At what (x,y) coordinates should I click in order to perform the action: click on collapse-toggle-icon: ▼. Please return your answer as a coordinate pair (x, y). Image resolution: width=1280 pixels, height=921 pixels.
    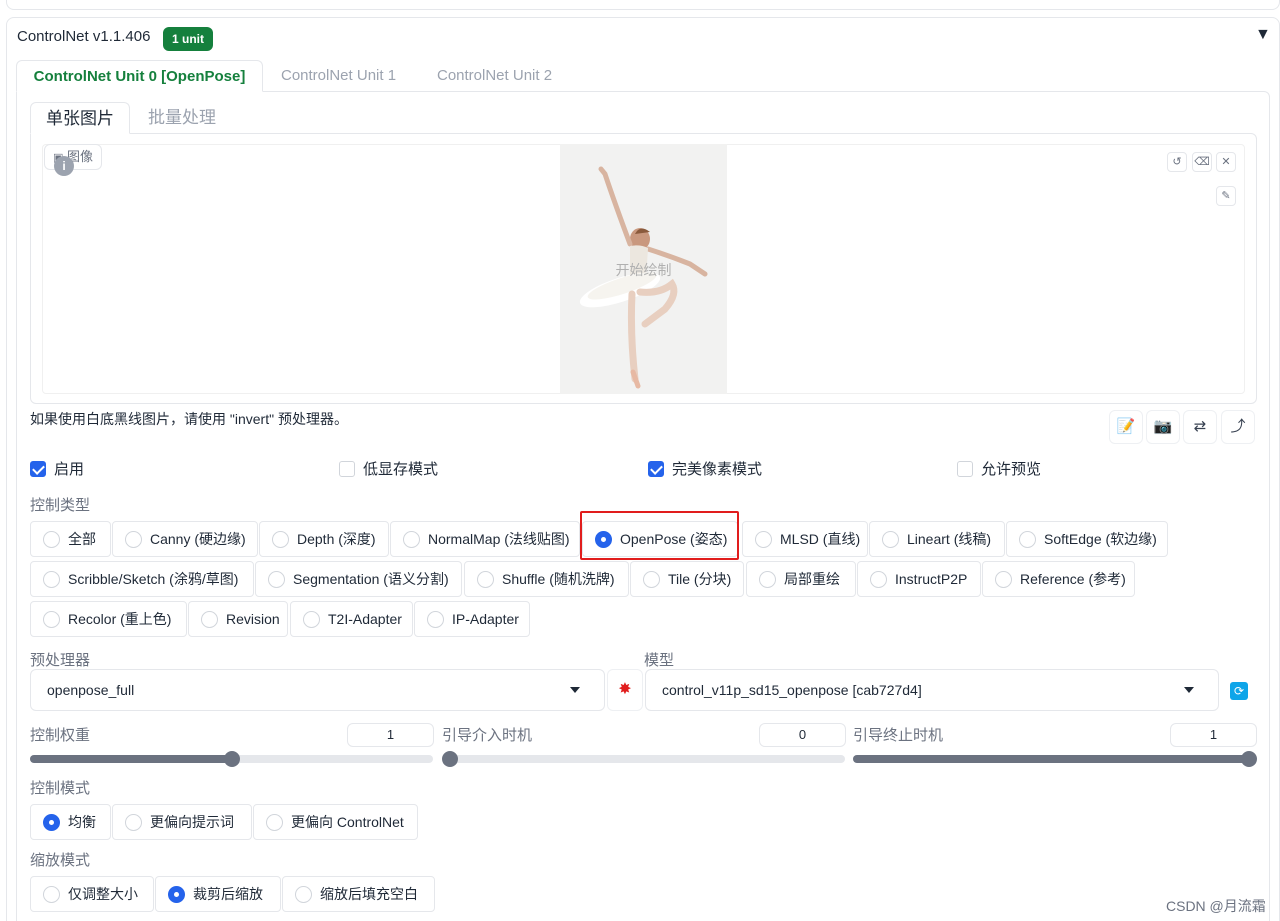
    Looking at the image, I should click on (1263, 35).